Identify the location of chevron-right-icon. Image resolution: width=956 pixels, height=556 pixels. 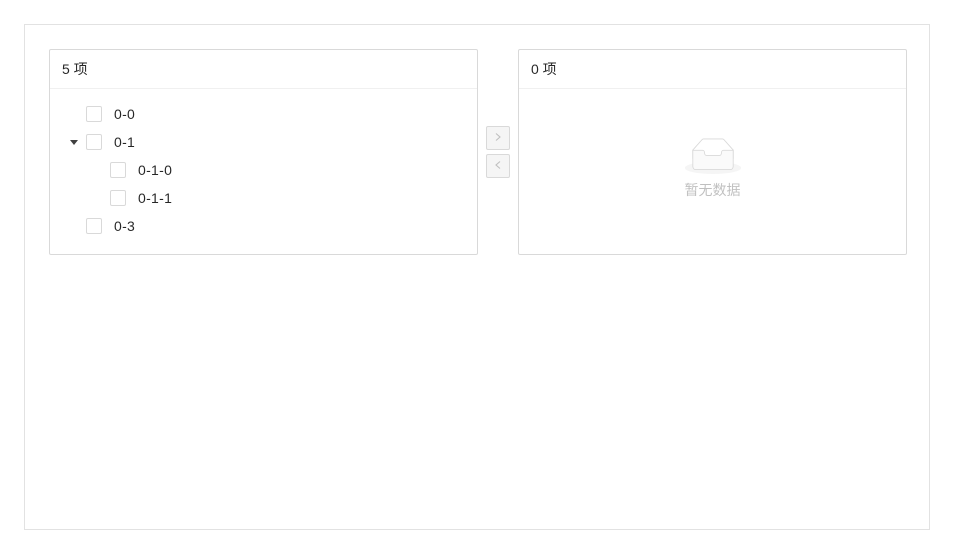
(498, 138).